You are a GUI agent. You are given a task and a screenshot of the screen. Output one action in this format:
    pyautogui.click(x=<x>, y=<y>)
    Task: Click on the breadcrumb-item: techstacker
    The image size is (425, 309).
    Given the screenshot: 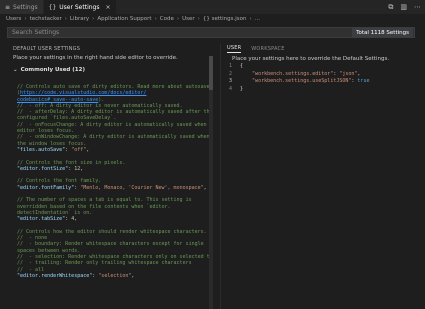 What is the action you would take?
    pyautogui.click(x=46, y=19)
    